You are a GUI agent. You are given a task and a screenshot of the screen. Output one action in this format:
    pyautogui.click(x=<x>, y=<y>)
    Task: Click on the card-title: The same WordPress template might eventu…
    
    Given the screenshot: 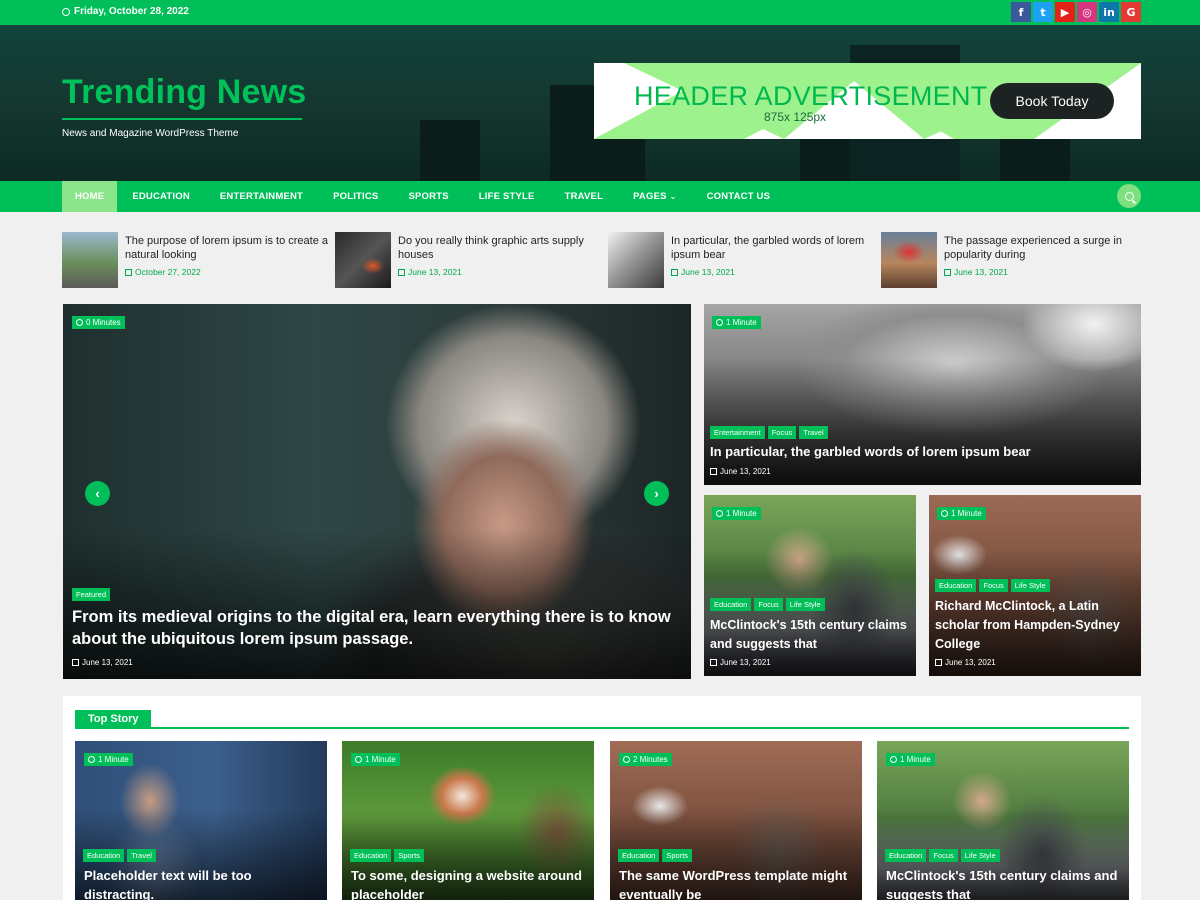 What is the action you would take?
    pyautogui.click(x=736, y=883)
    